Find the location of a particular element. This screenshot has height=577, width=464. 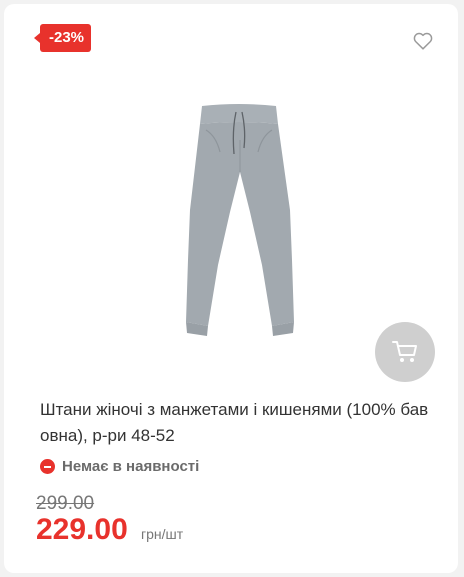

current-price: 229.00 is located at coordinates (82, 529).